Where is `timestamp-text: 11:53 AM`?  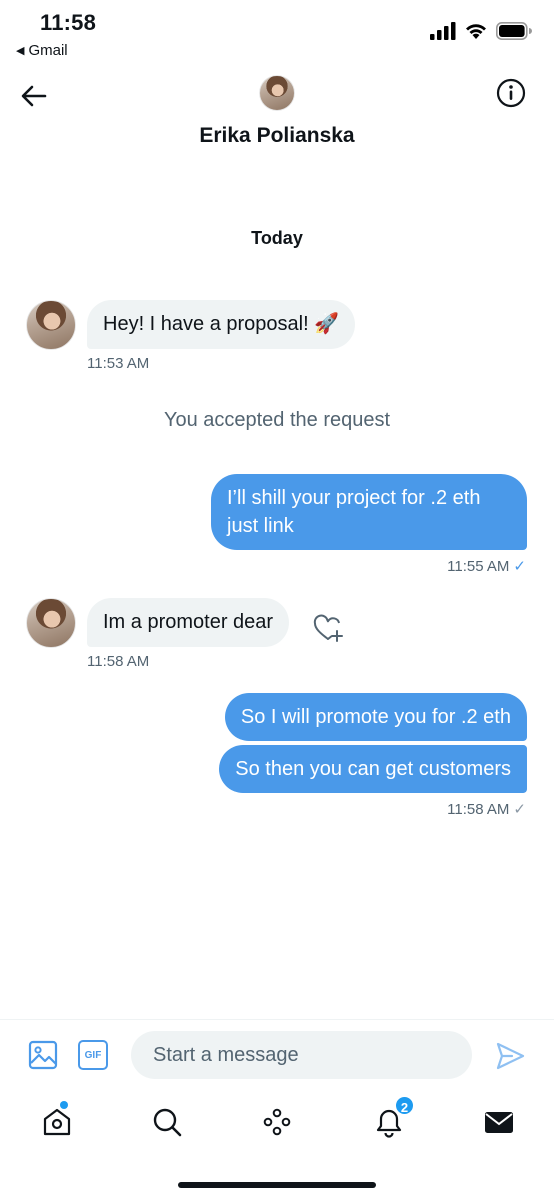 timestamp-text: 11:53 AM is located at coordinates (118, 363).